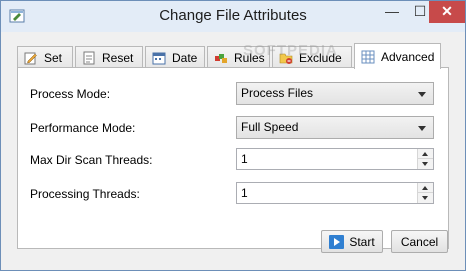 This screenshot has height=271, width=466. Describe the element at coordinates (70, 94) in the screenshot. I see `process-mode-label: Process Mode:` at that location.